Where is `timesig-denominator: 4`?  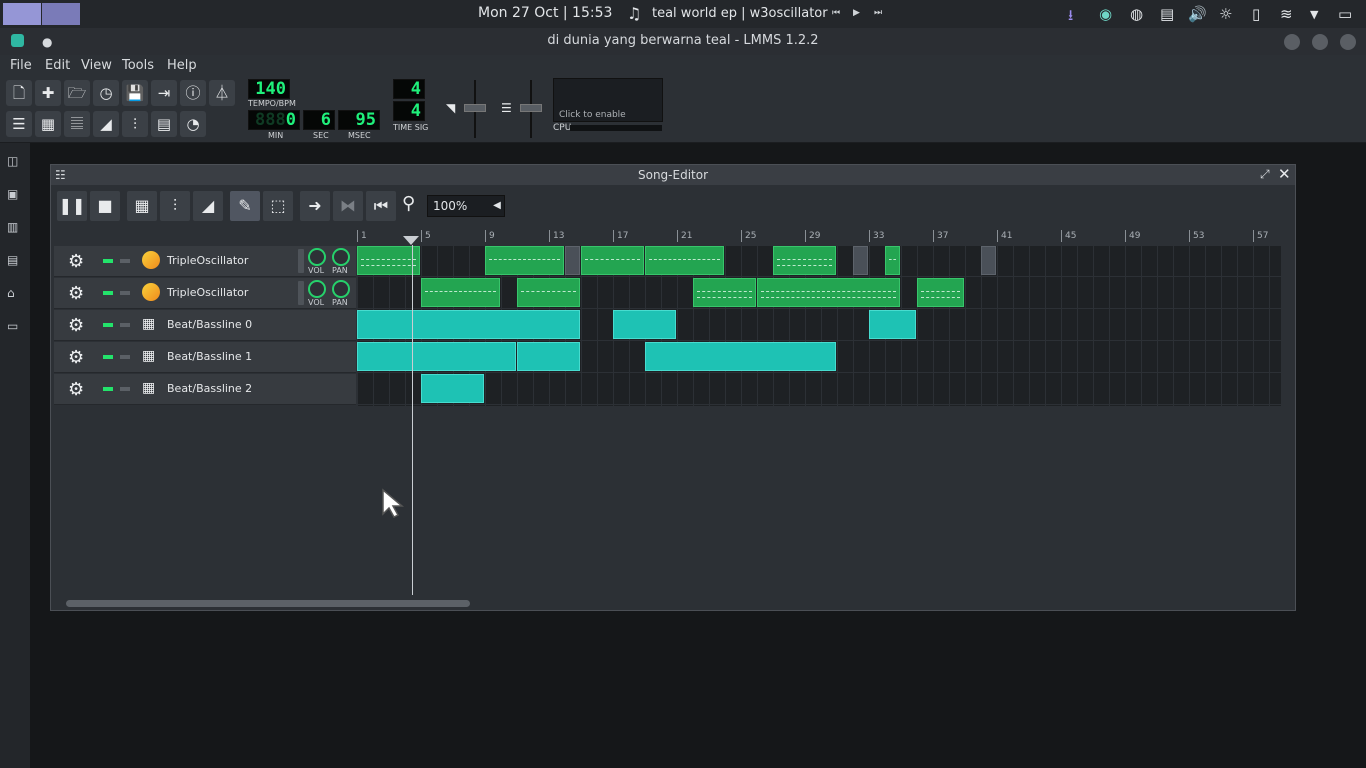
timesig-denominator: 4 is located at coordinates (409, 111).